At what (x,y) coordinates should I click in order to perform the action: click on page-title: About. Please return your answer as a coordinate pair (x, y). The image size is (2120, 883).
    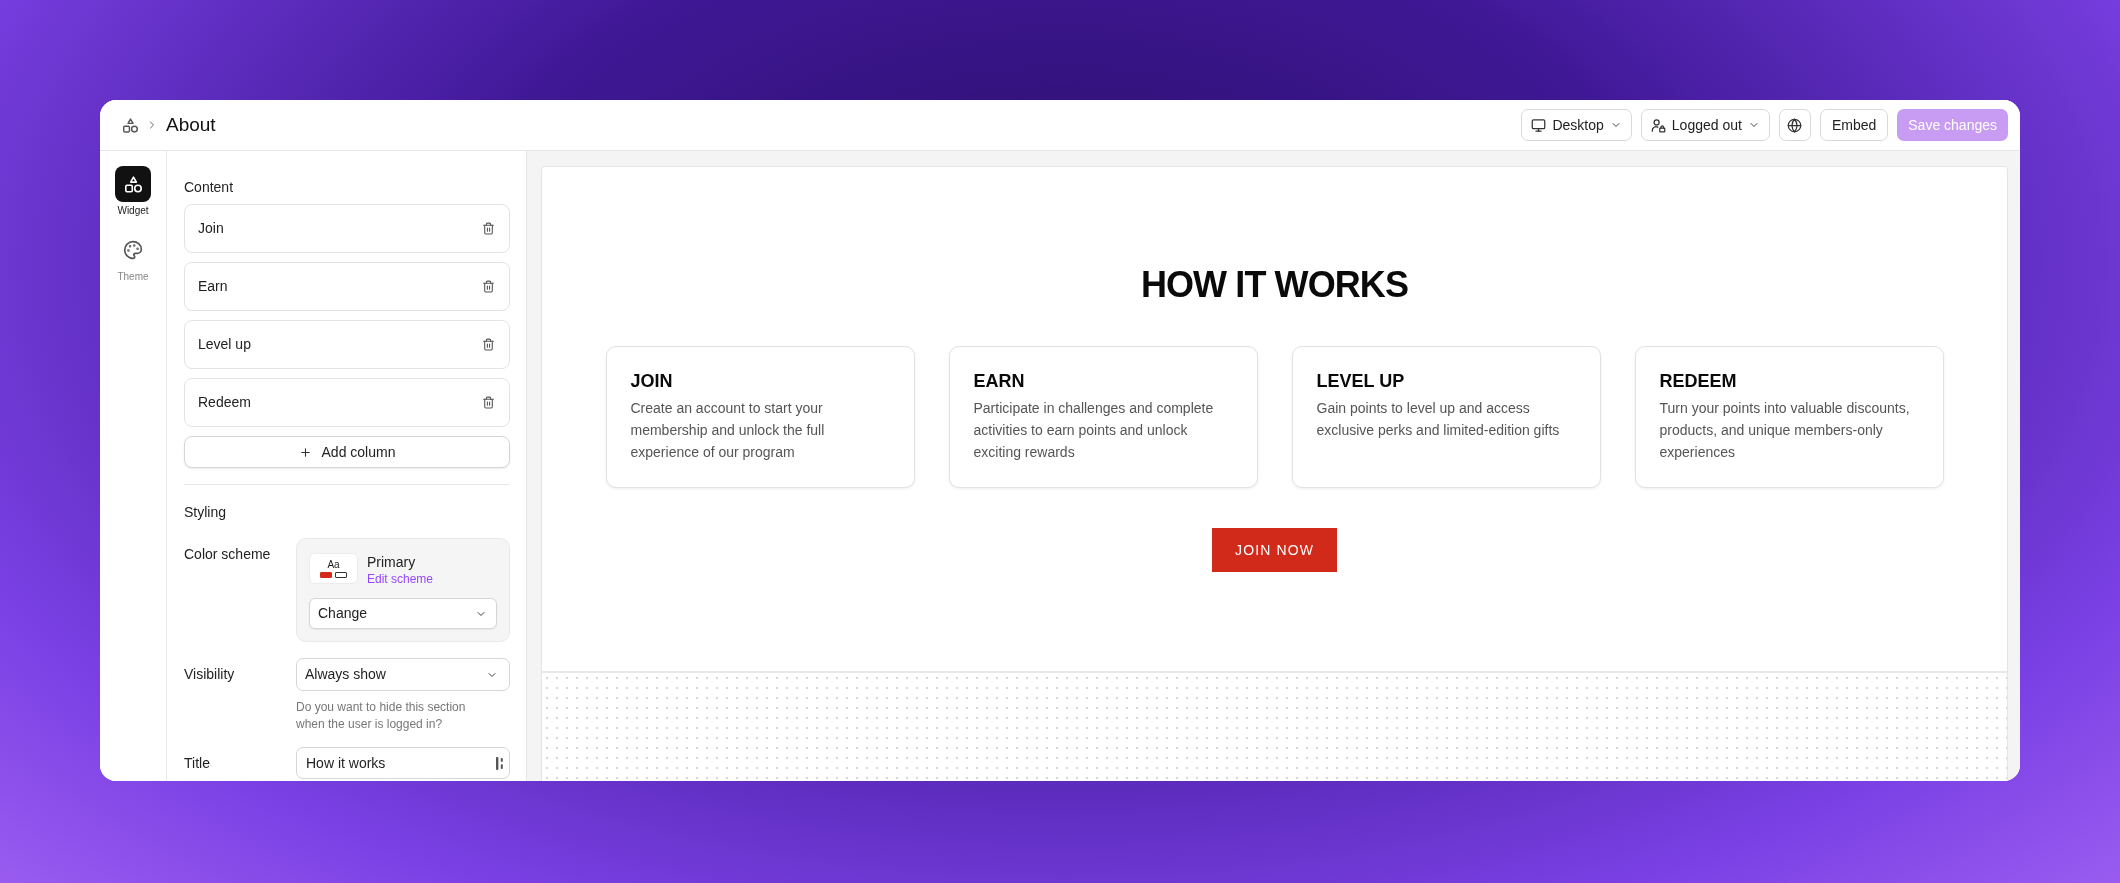
    Looking at the image, I should click on (191, 125).